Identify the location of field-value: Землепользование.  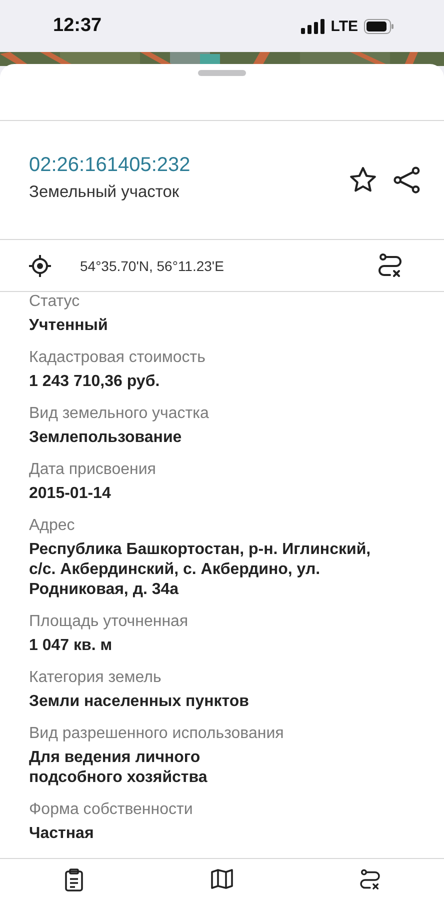
(106, 438).